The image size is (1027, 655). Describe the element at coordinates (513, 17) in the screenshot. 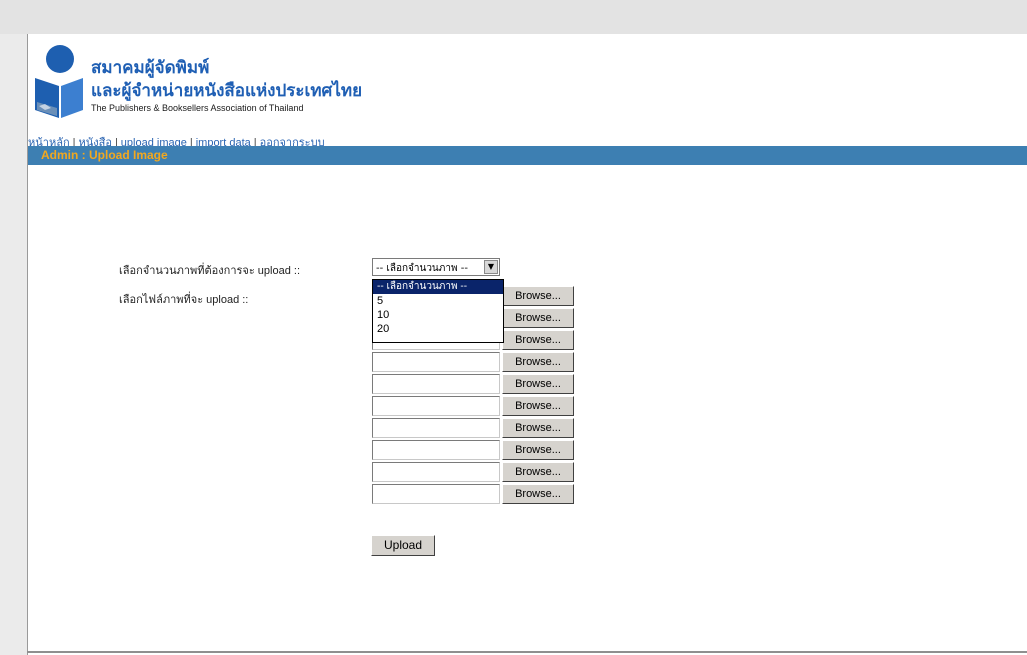

I see `browser-top-strip` at that location.